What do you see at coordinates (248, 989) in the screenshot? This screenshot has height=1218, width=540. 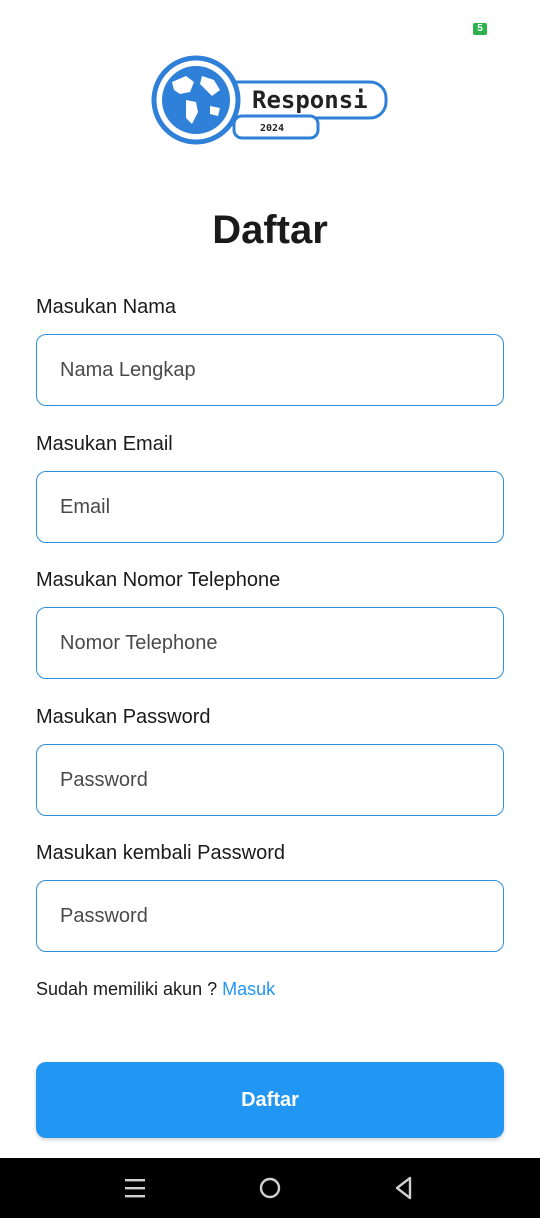 I see `login-link: Masuk` at bounding box center [248, 989].